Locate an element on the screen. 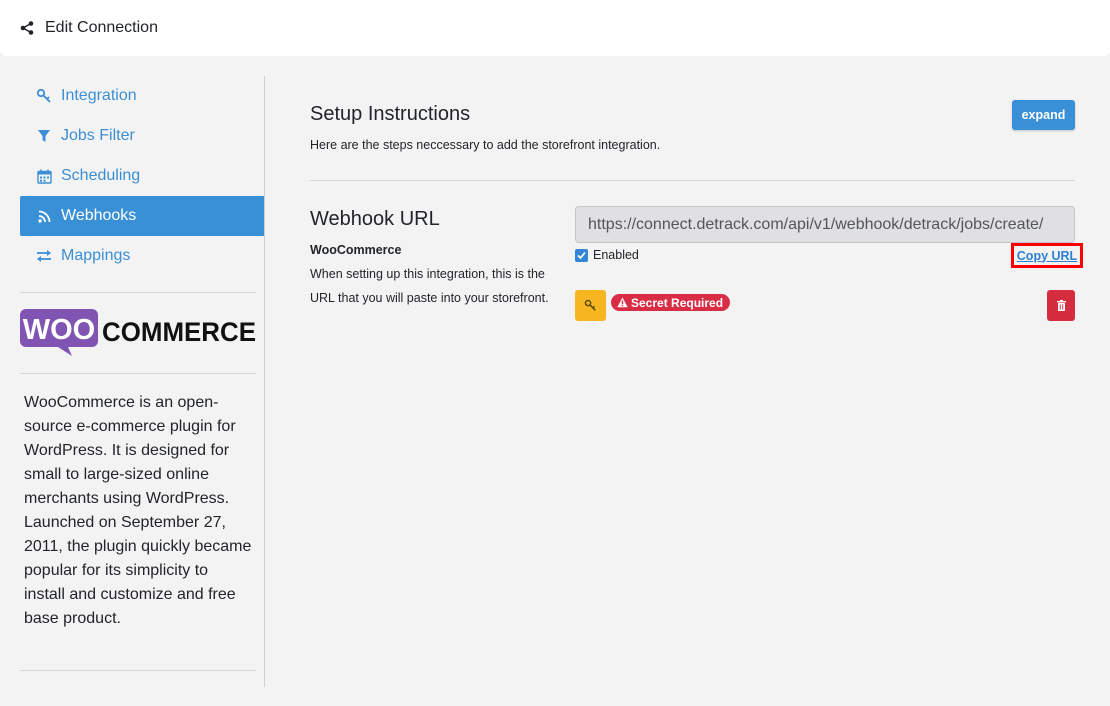 This screenshot has width=1110, height=706. sidebar-item-jobs-filter: Jobs Filter is located at coordinates (142, 136).